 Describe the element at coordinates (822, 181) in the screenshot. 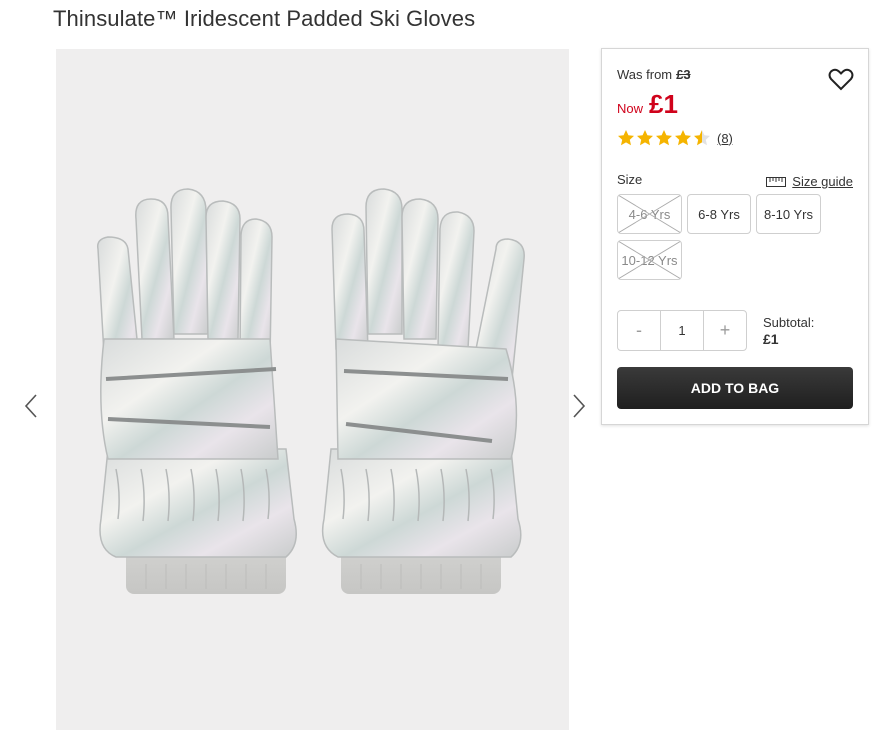

I see `size-guide-label: Size guide` at that location.